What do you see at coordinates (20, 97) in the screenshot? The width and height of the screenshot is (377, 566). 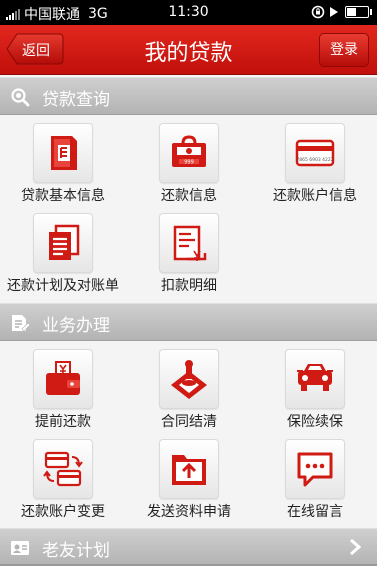 I see `search-icon` at bounding box center [20, 97].